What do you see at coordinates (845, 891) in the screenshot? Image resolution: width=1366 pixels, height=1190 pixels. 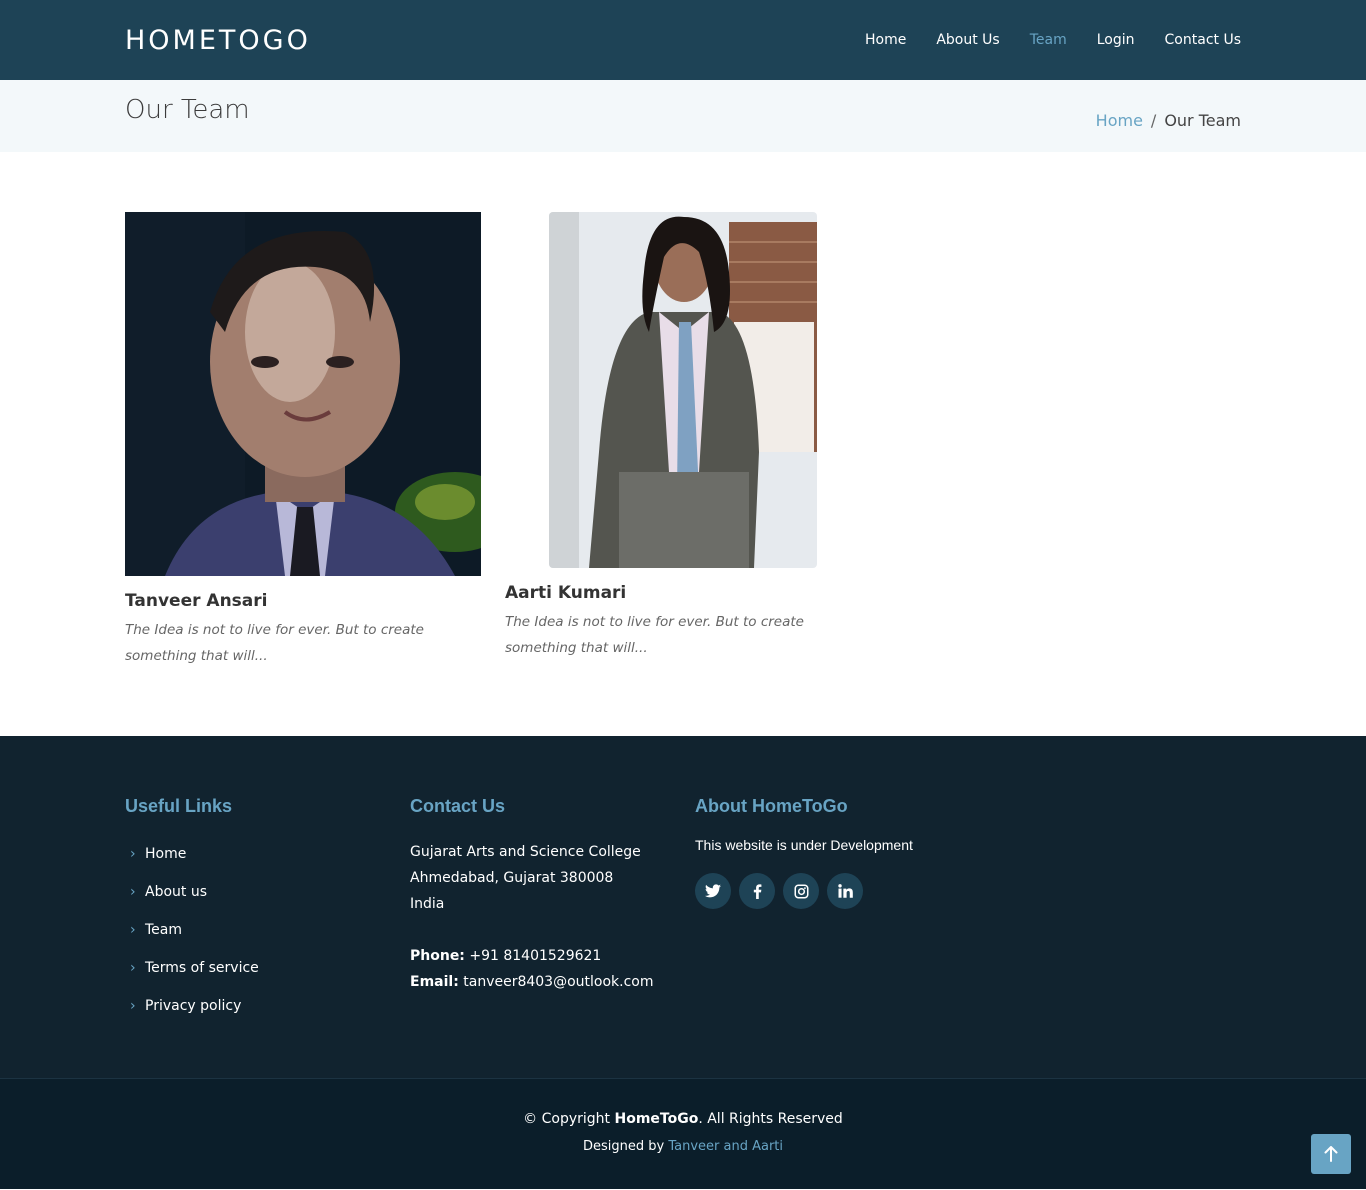 I see `linkedin-icon` at bounding box center [845, 891].